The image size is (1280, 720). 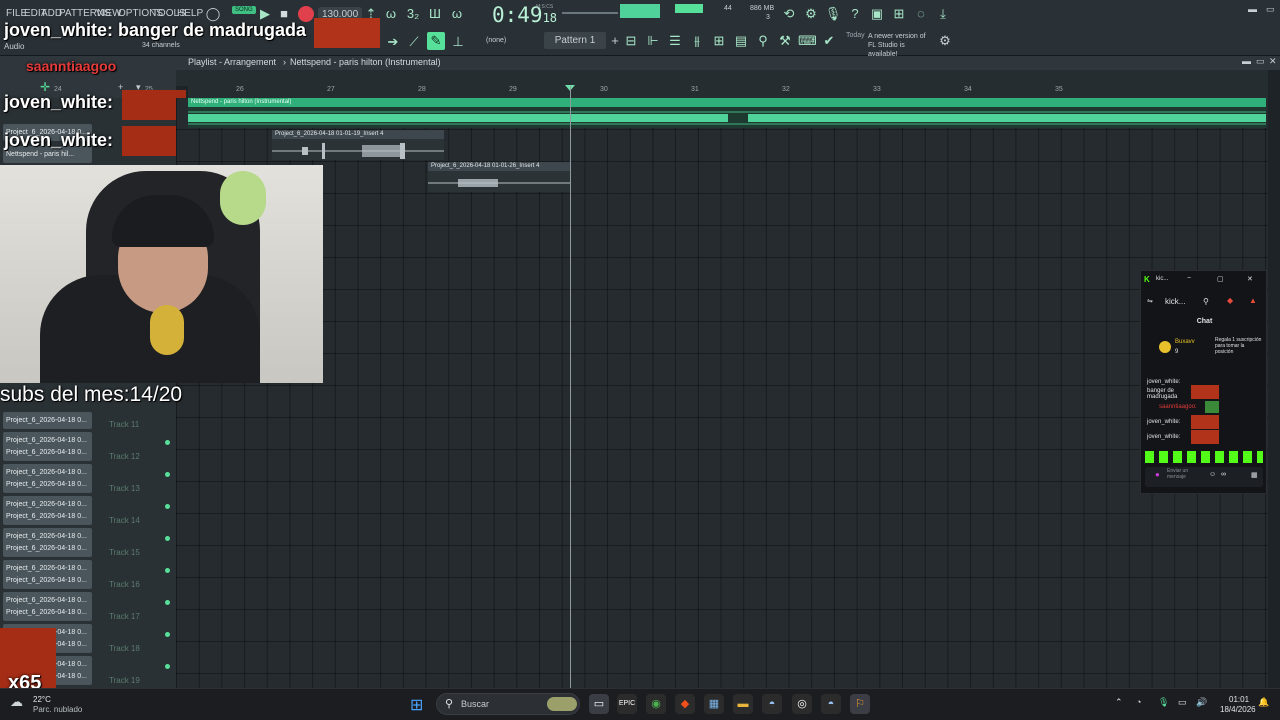 What do you see at coordinates (457, 14) in the screenshot?
I see `blend-notes-icon: ω` at bounding box center [457, 14].